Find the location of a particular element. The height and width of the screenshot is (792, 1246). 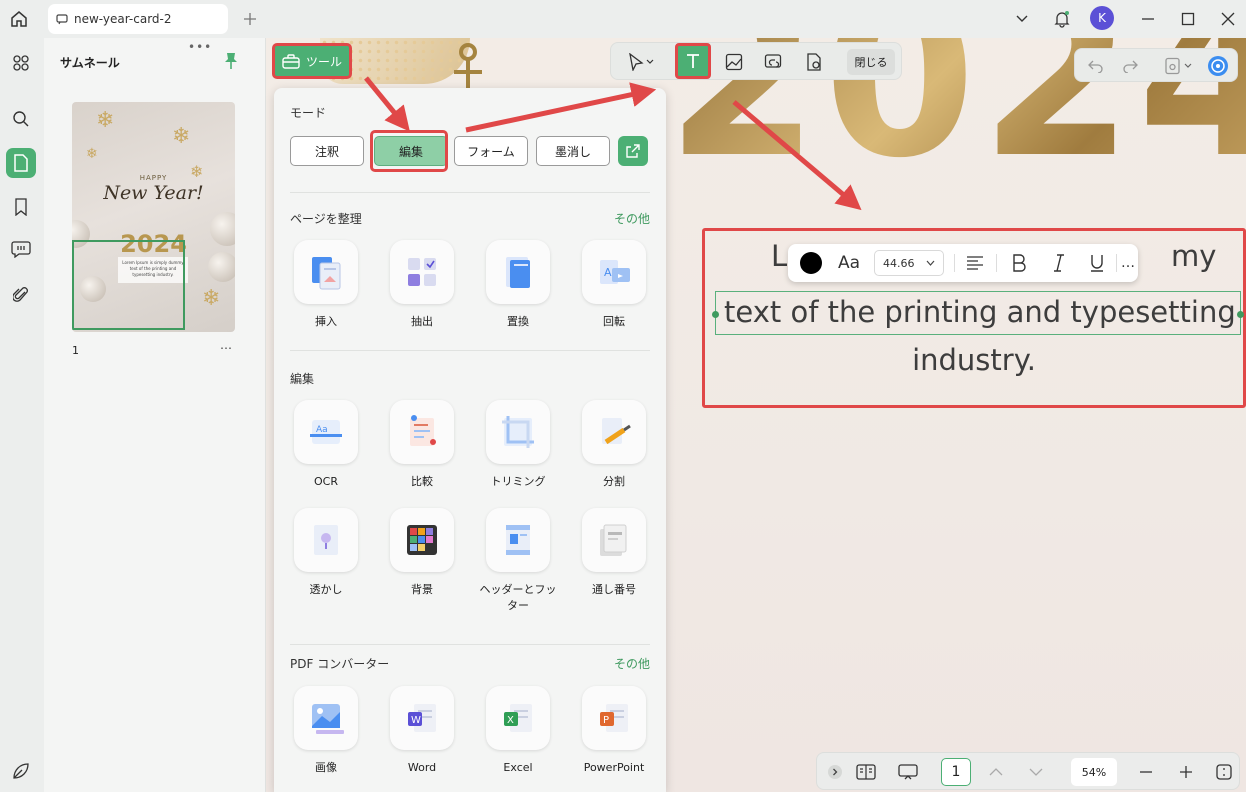

compare-icon is located at coordinates (422, 432).